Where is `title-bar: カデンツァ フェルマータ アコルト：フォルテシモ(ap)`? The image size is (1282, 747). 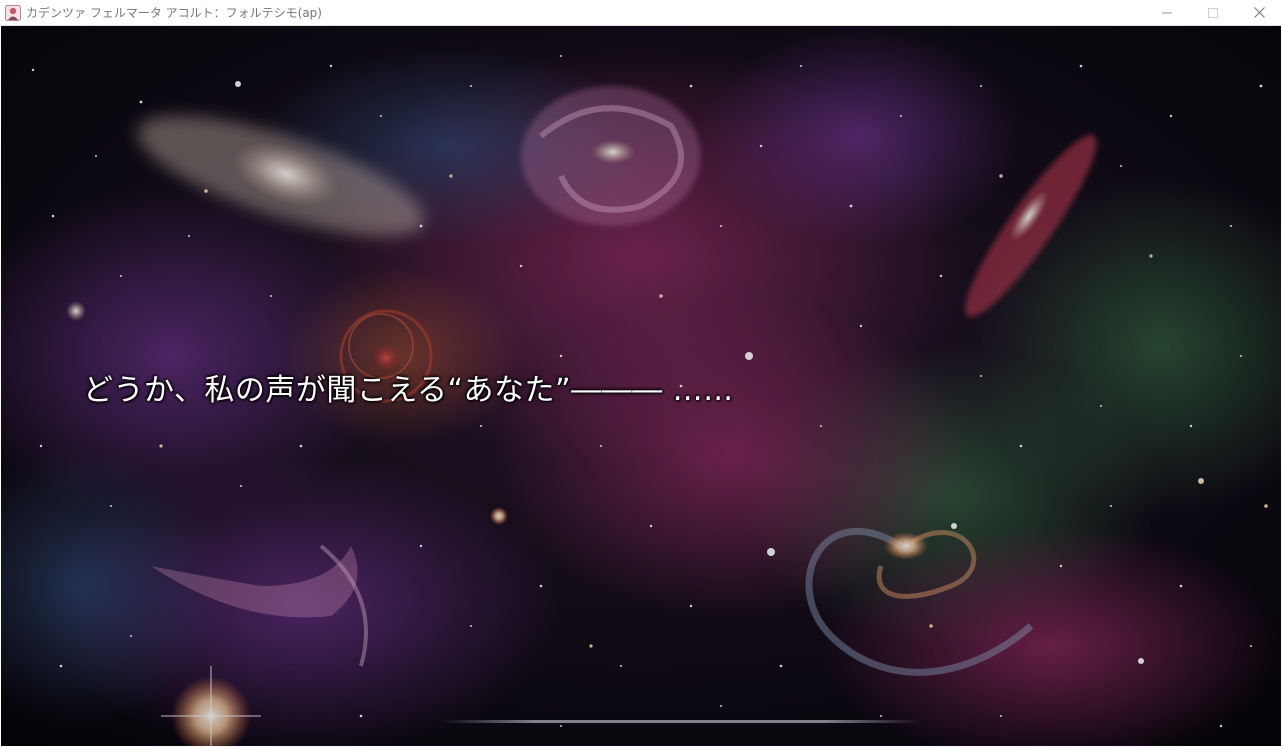 title-bar: カデンツァ フェルマータ アコルト：フォルテシモ(ap) is located at coordinates (641, 13).